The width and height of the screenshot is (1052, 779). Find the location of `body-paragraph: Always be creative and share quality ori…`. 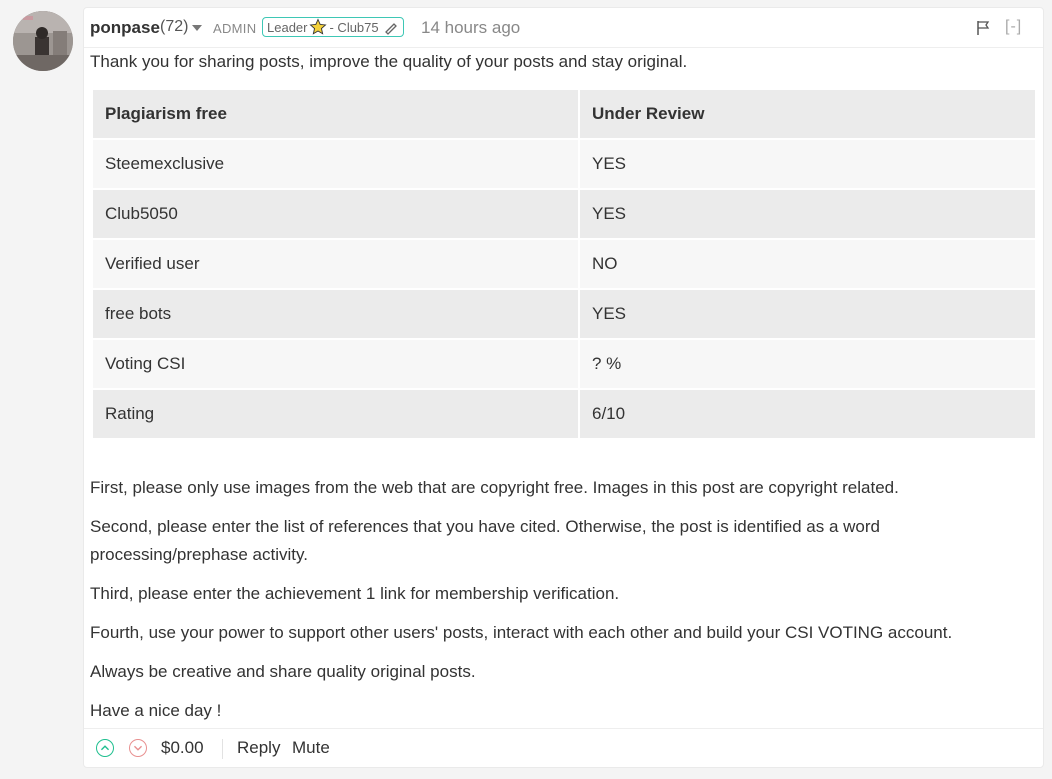

body-paragraph: Always be creative and share quality ori… is located at coordinates (283, 671).